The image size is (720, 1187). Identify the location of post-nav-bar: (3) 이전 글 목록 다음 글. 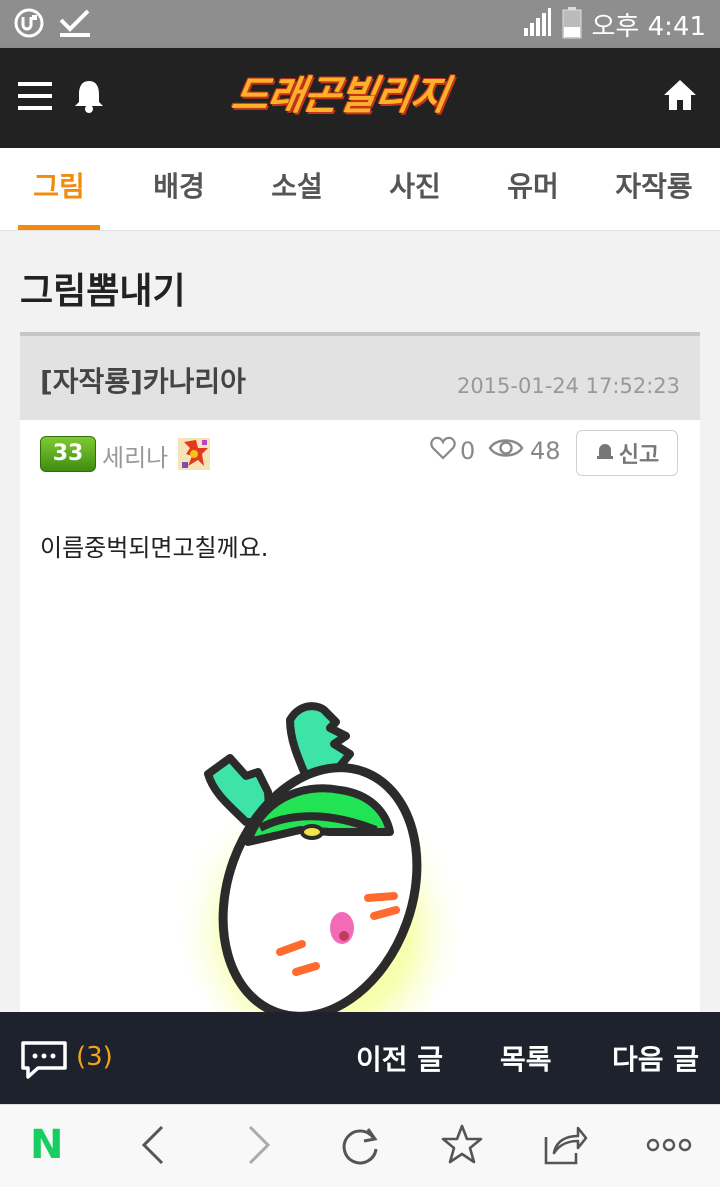
(360, 1058).